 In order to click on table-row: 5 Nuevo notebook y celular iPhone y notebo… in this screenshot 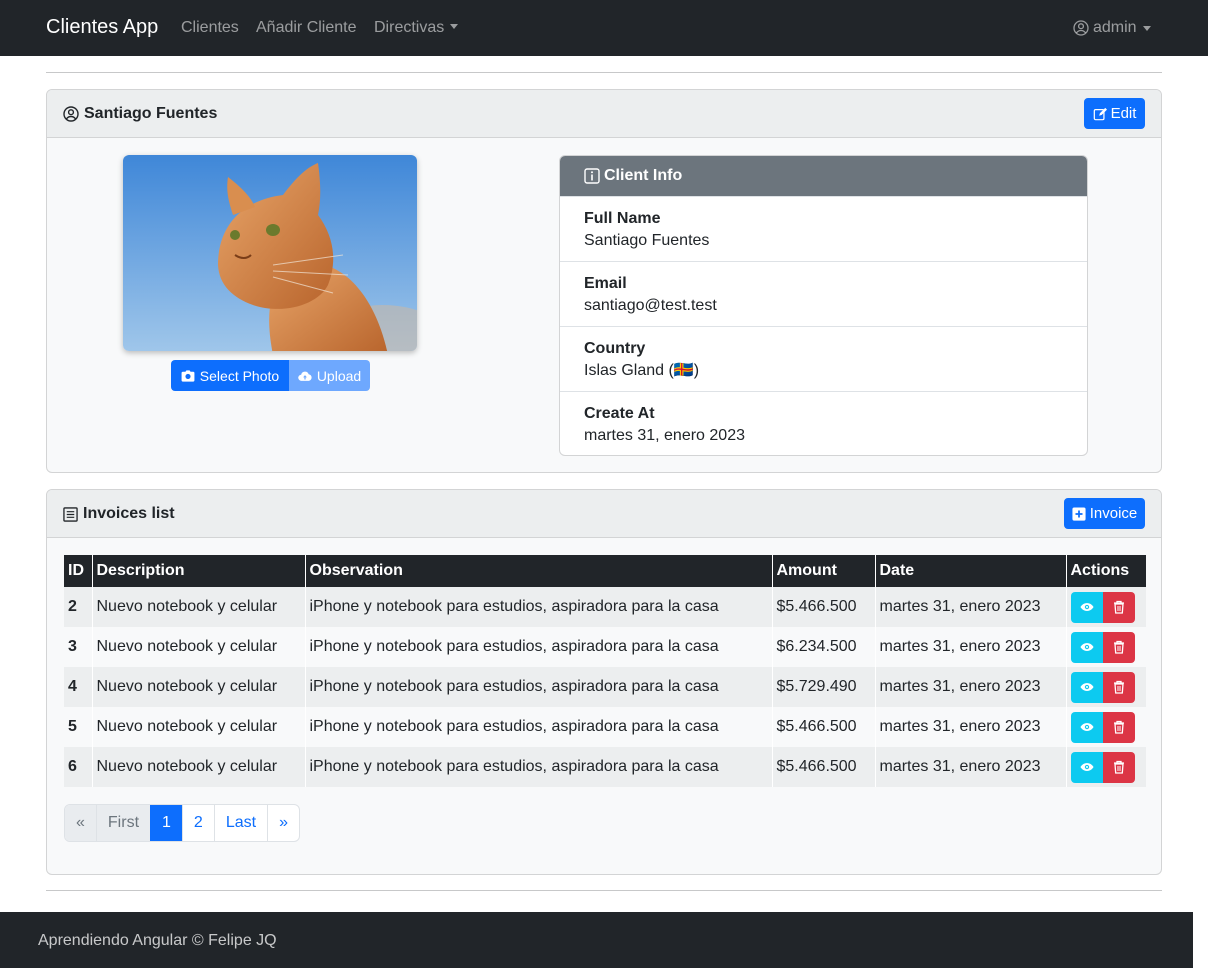, I will do `click(605, 727)`.